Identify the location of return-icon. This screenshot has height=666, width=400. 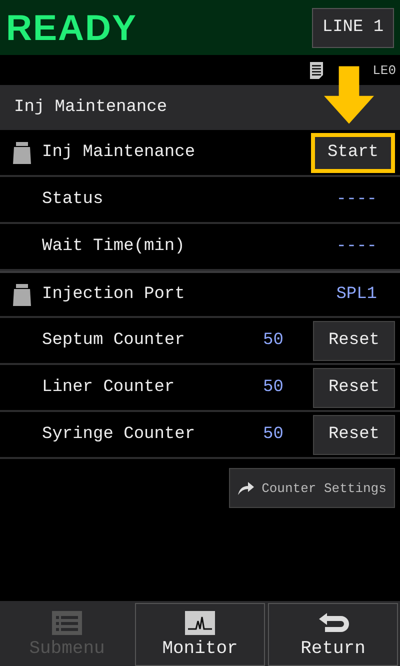
(333, 622).